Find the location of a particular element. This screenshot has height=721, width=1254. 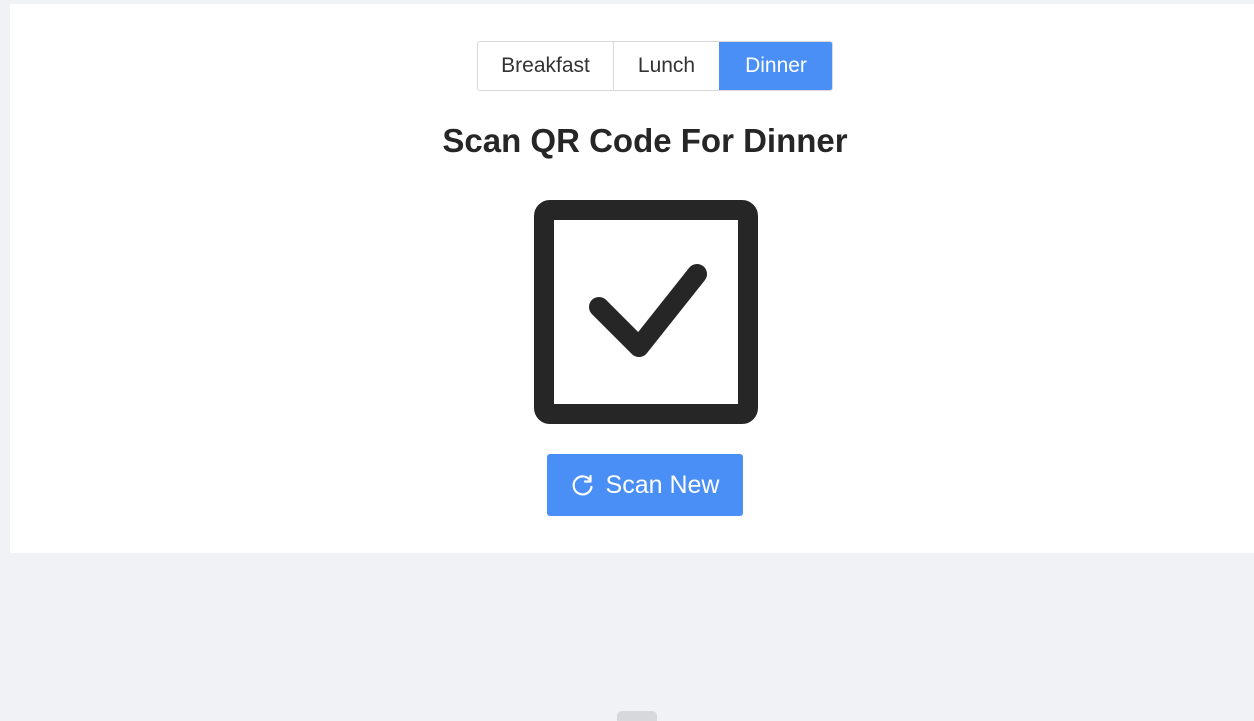

scan-new-button: Scan New is located at coordinates (645, 485).